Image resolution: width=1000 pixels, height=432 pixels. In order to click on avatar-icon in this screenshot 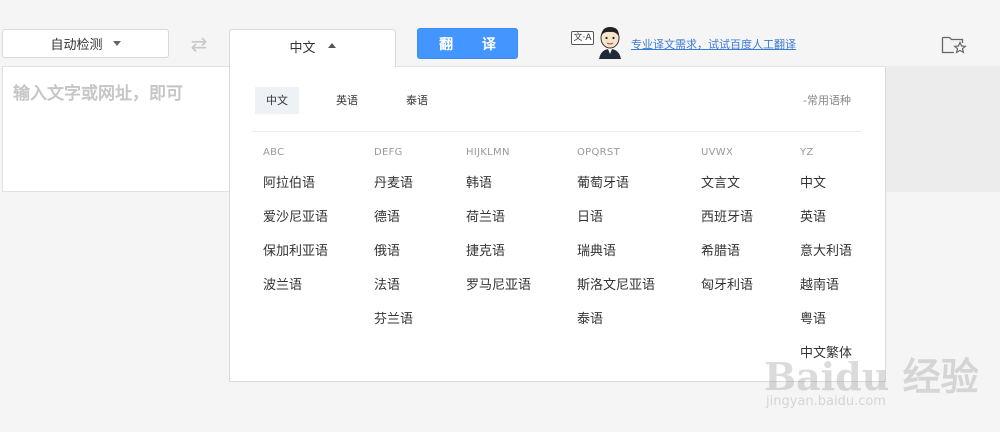, I will do `click(610, 43)`.